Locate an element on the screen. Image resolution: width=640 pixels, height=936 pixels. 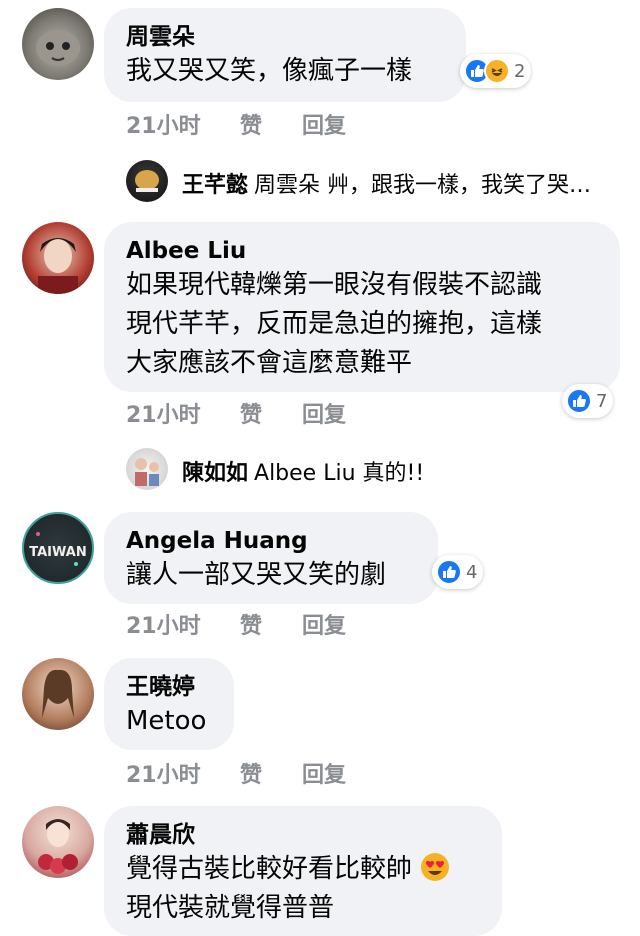
comment-bubble: 蕭晨欣 覺得古裝比較好看比較帥 現代裝就覺得普普 is located at coordinates (303, 871).